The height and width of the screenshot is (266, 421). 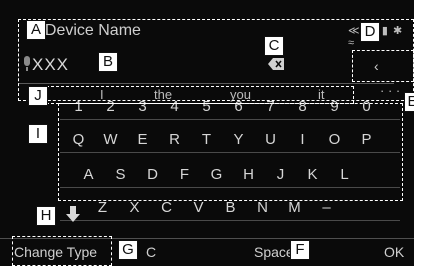 I want to click on shift-arrow-icon, so click(x=73, y=214).